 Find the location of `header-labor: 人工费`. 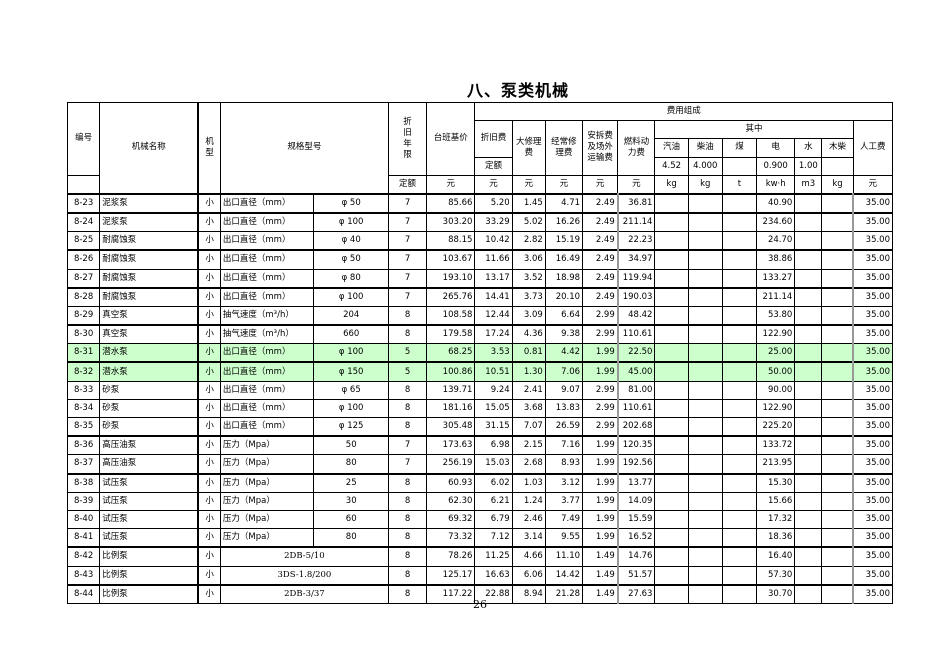

header-labor: 人工费 is located at coordinates (873, 148).